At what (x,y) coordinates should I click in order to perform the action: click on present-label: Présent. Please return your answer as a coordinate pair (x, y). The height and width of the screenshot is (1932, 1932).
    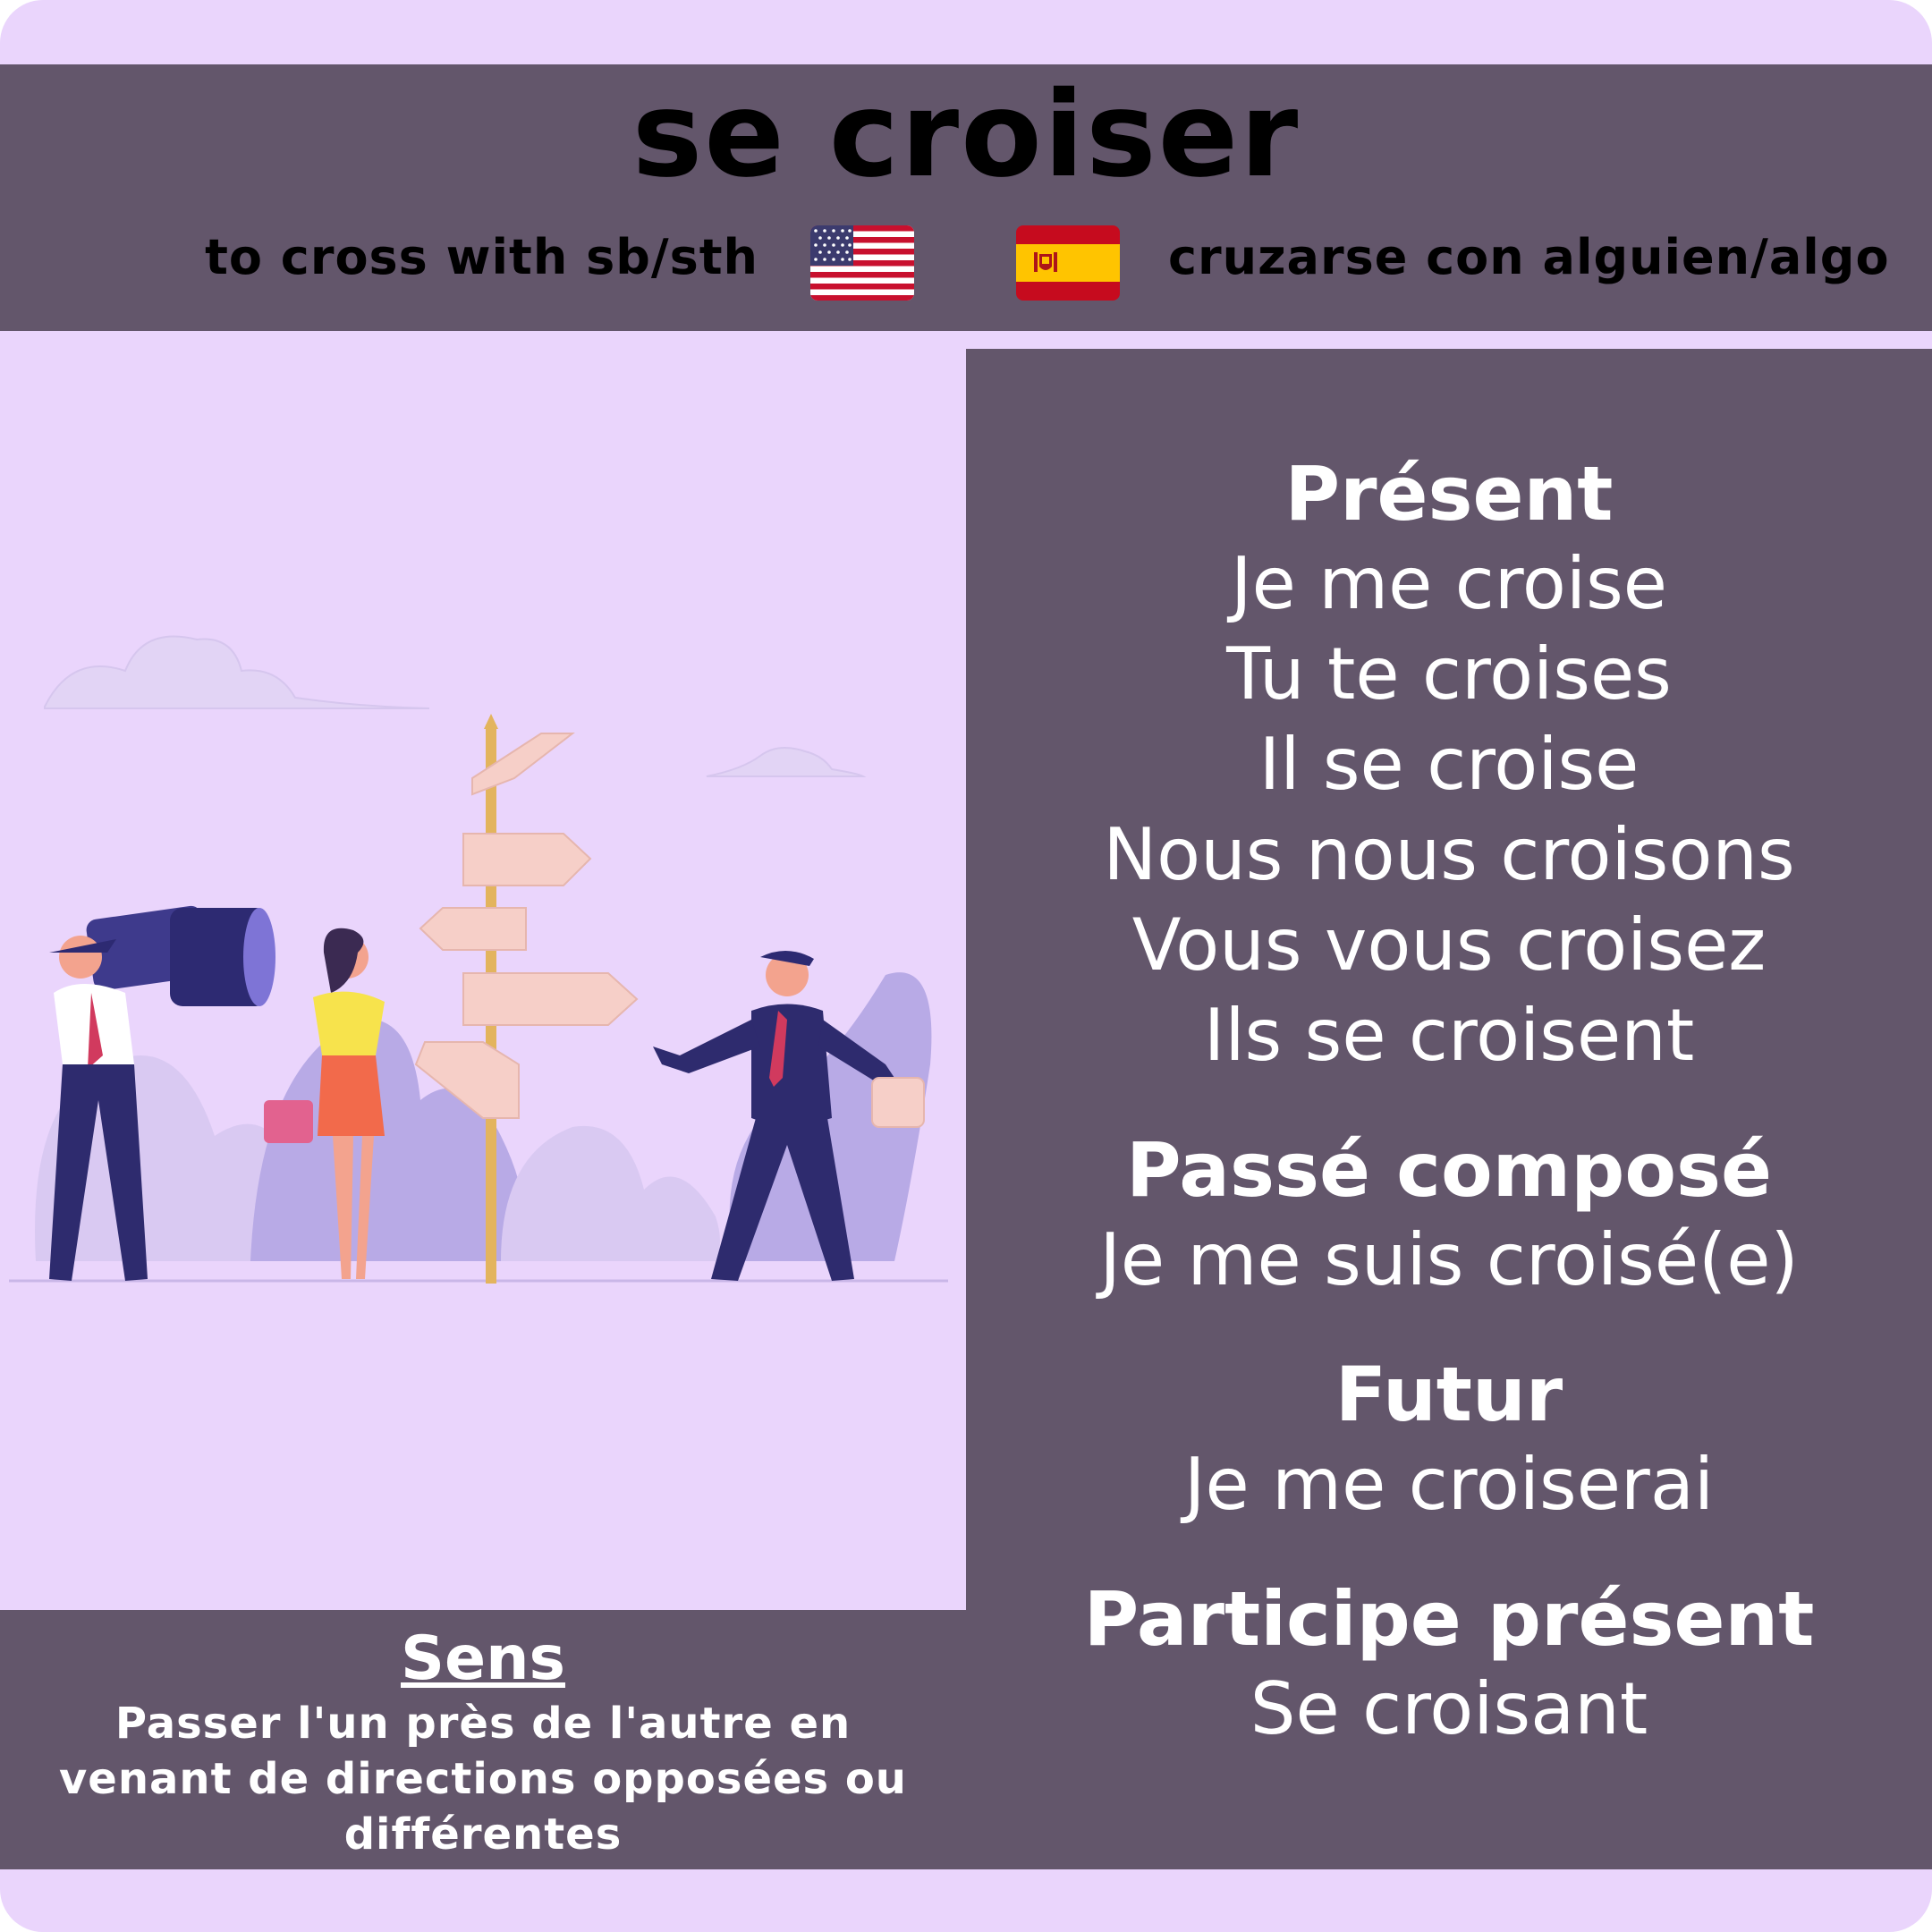
    Looking at the image, I should click on (1449, 494).